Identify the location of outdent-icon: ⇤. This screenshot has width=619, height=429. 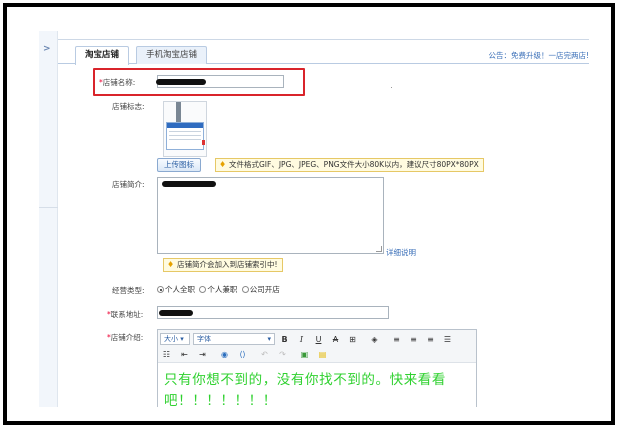
(184, 354).